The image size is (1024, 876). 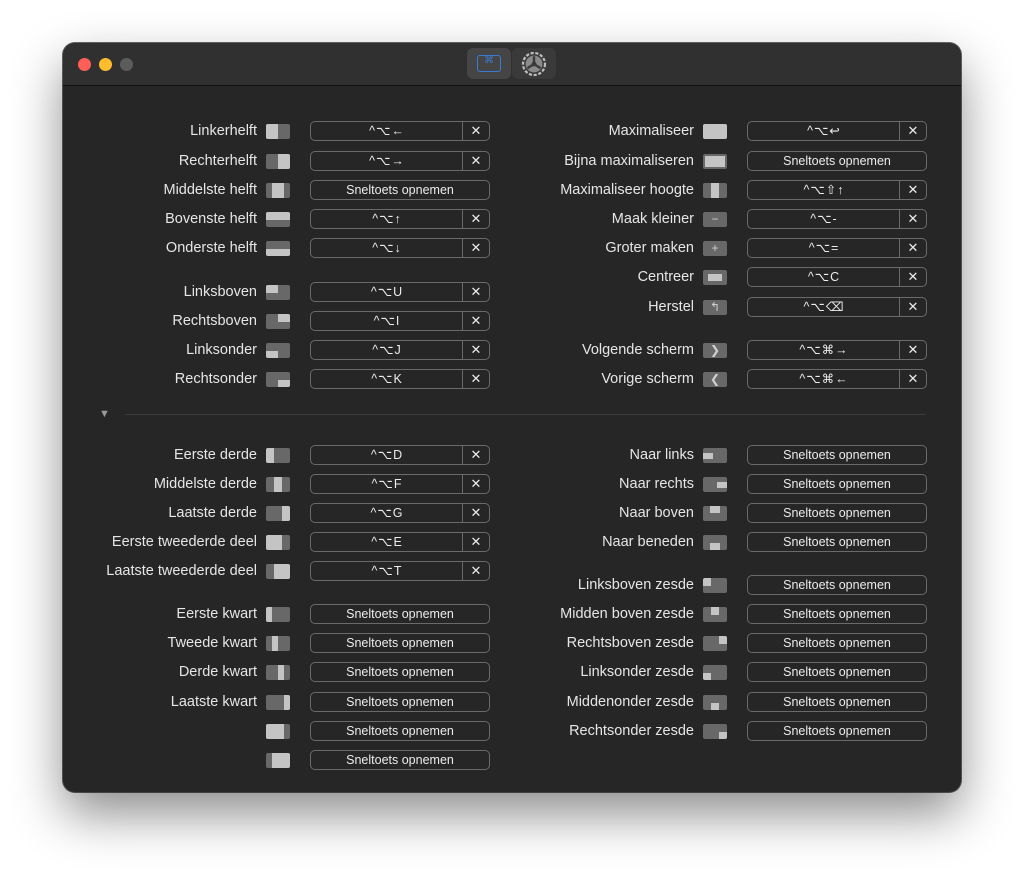 I want to click on shortcut-field: ^⌥K ✕, so click(x=400, y=379).